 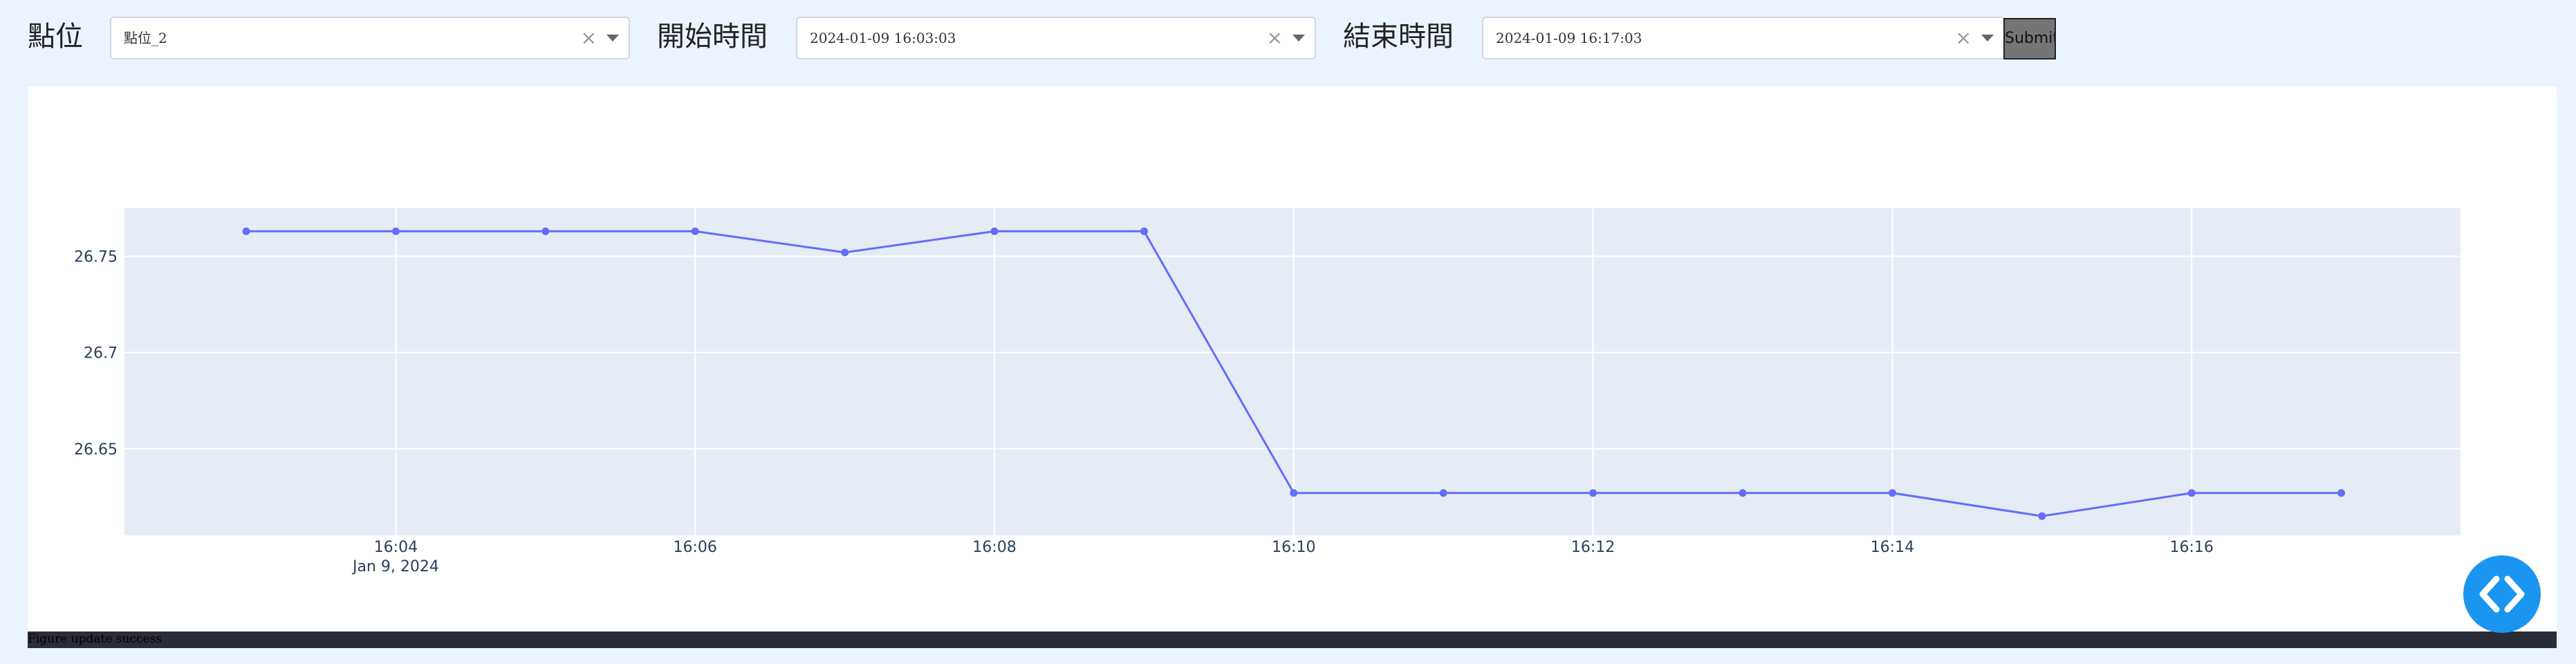 I want to click on y-tick-label: 26.65, so click(x=96, y=450).